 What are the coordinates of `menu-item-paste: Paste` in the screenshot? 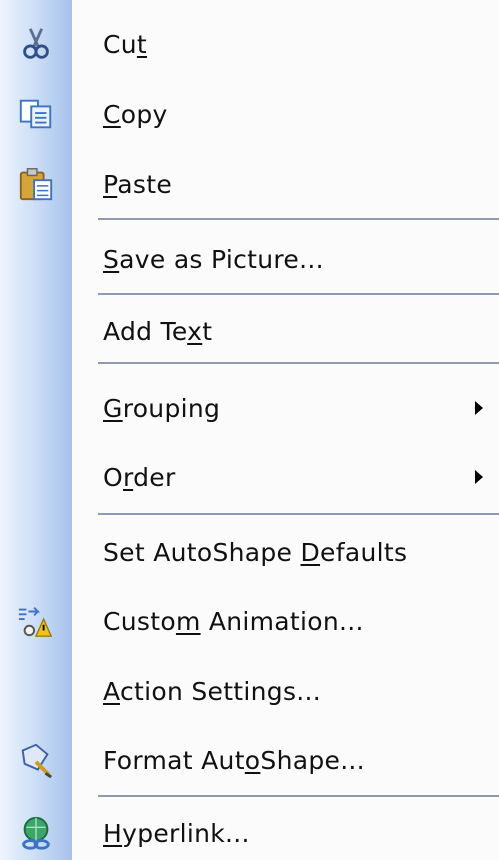 It's located at (249, 184).